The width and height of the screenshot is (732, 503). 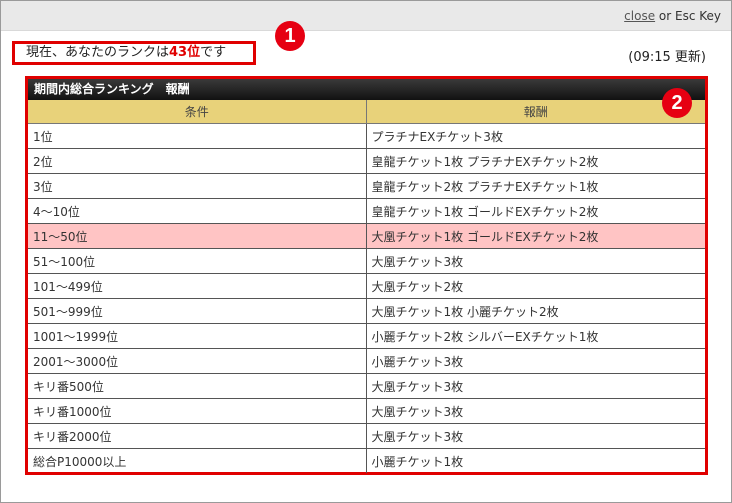 I want to click on table-row: 501～999位 大凰チケット1枚 小麗チケット2枚, so click(x=366, y=311).